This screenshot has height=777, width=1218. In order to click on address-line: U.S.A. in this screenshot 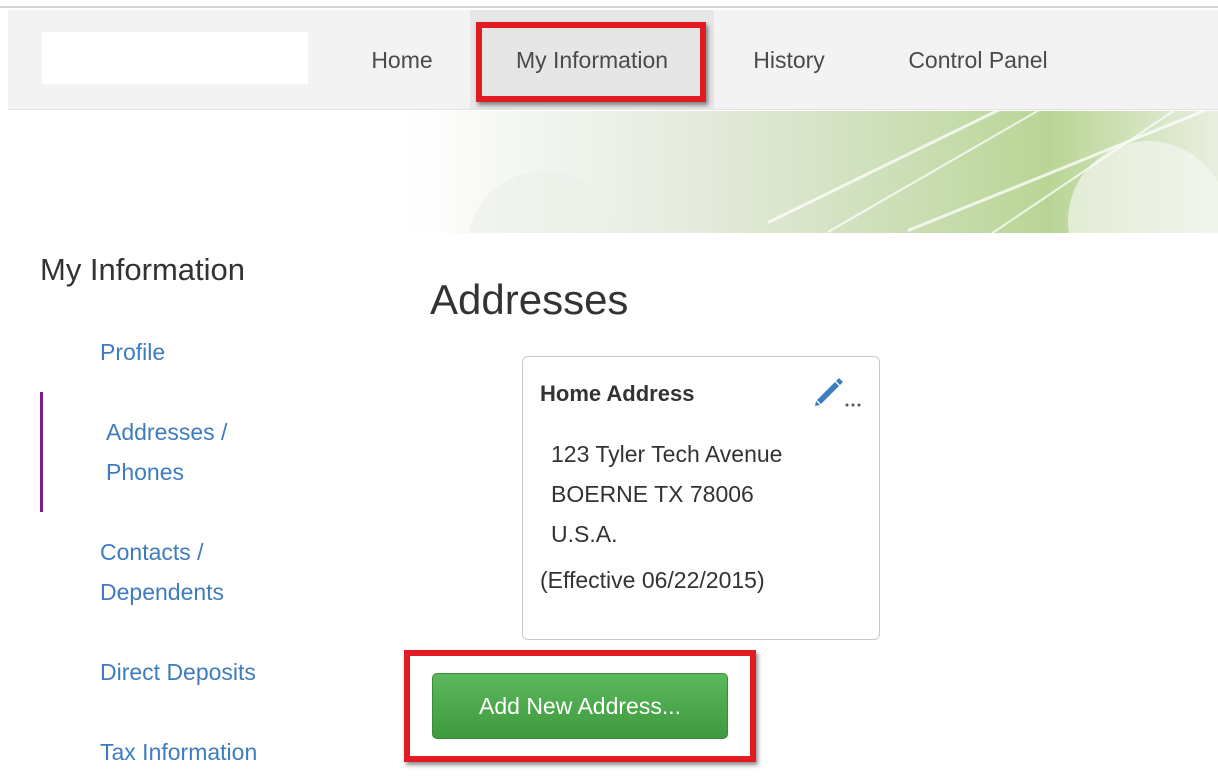, I will do `click(584, 534)`.